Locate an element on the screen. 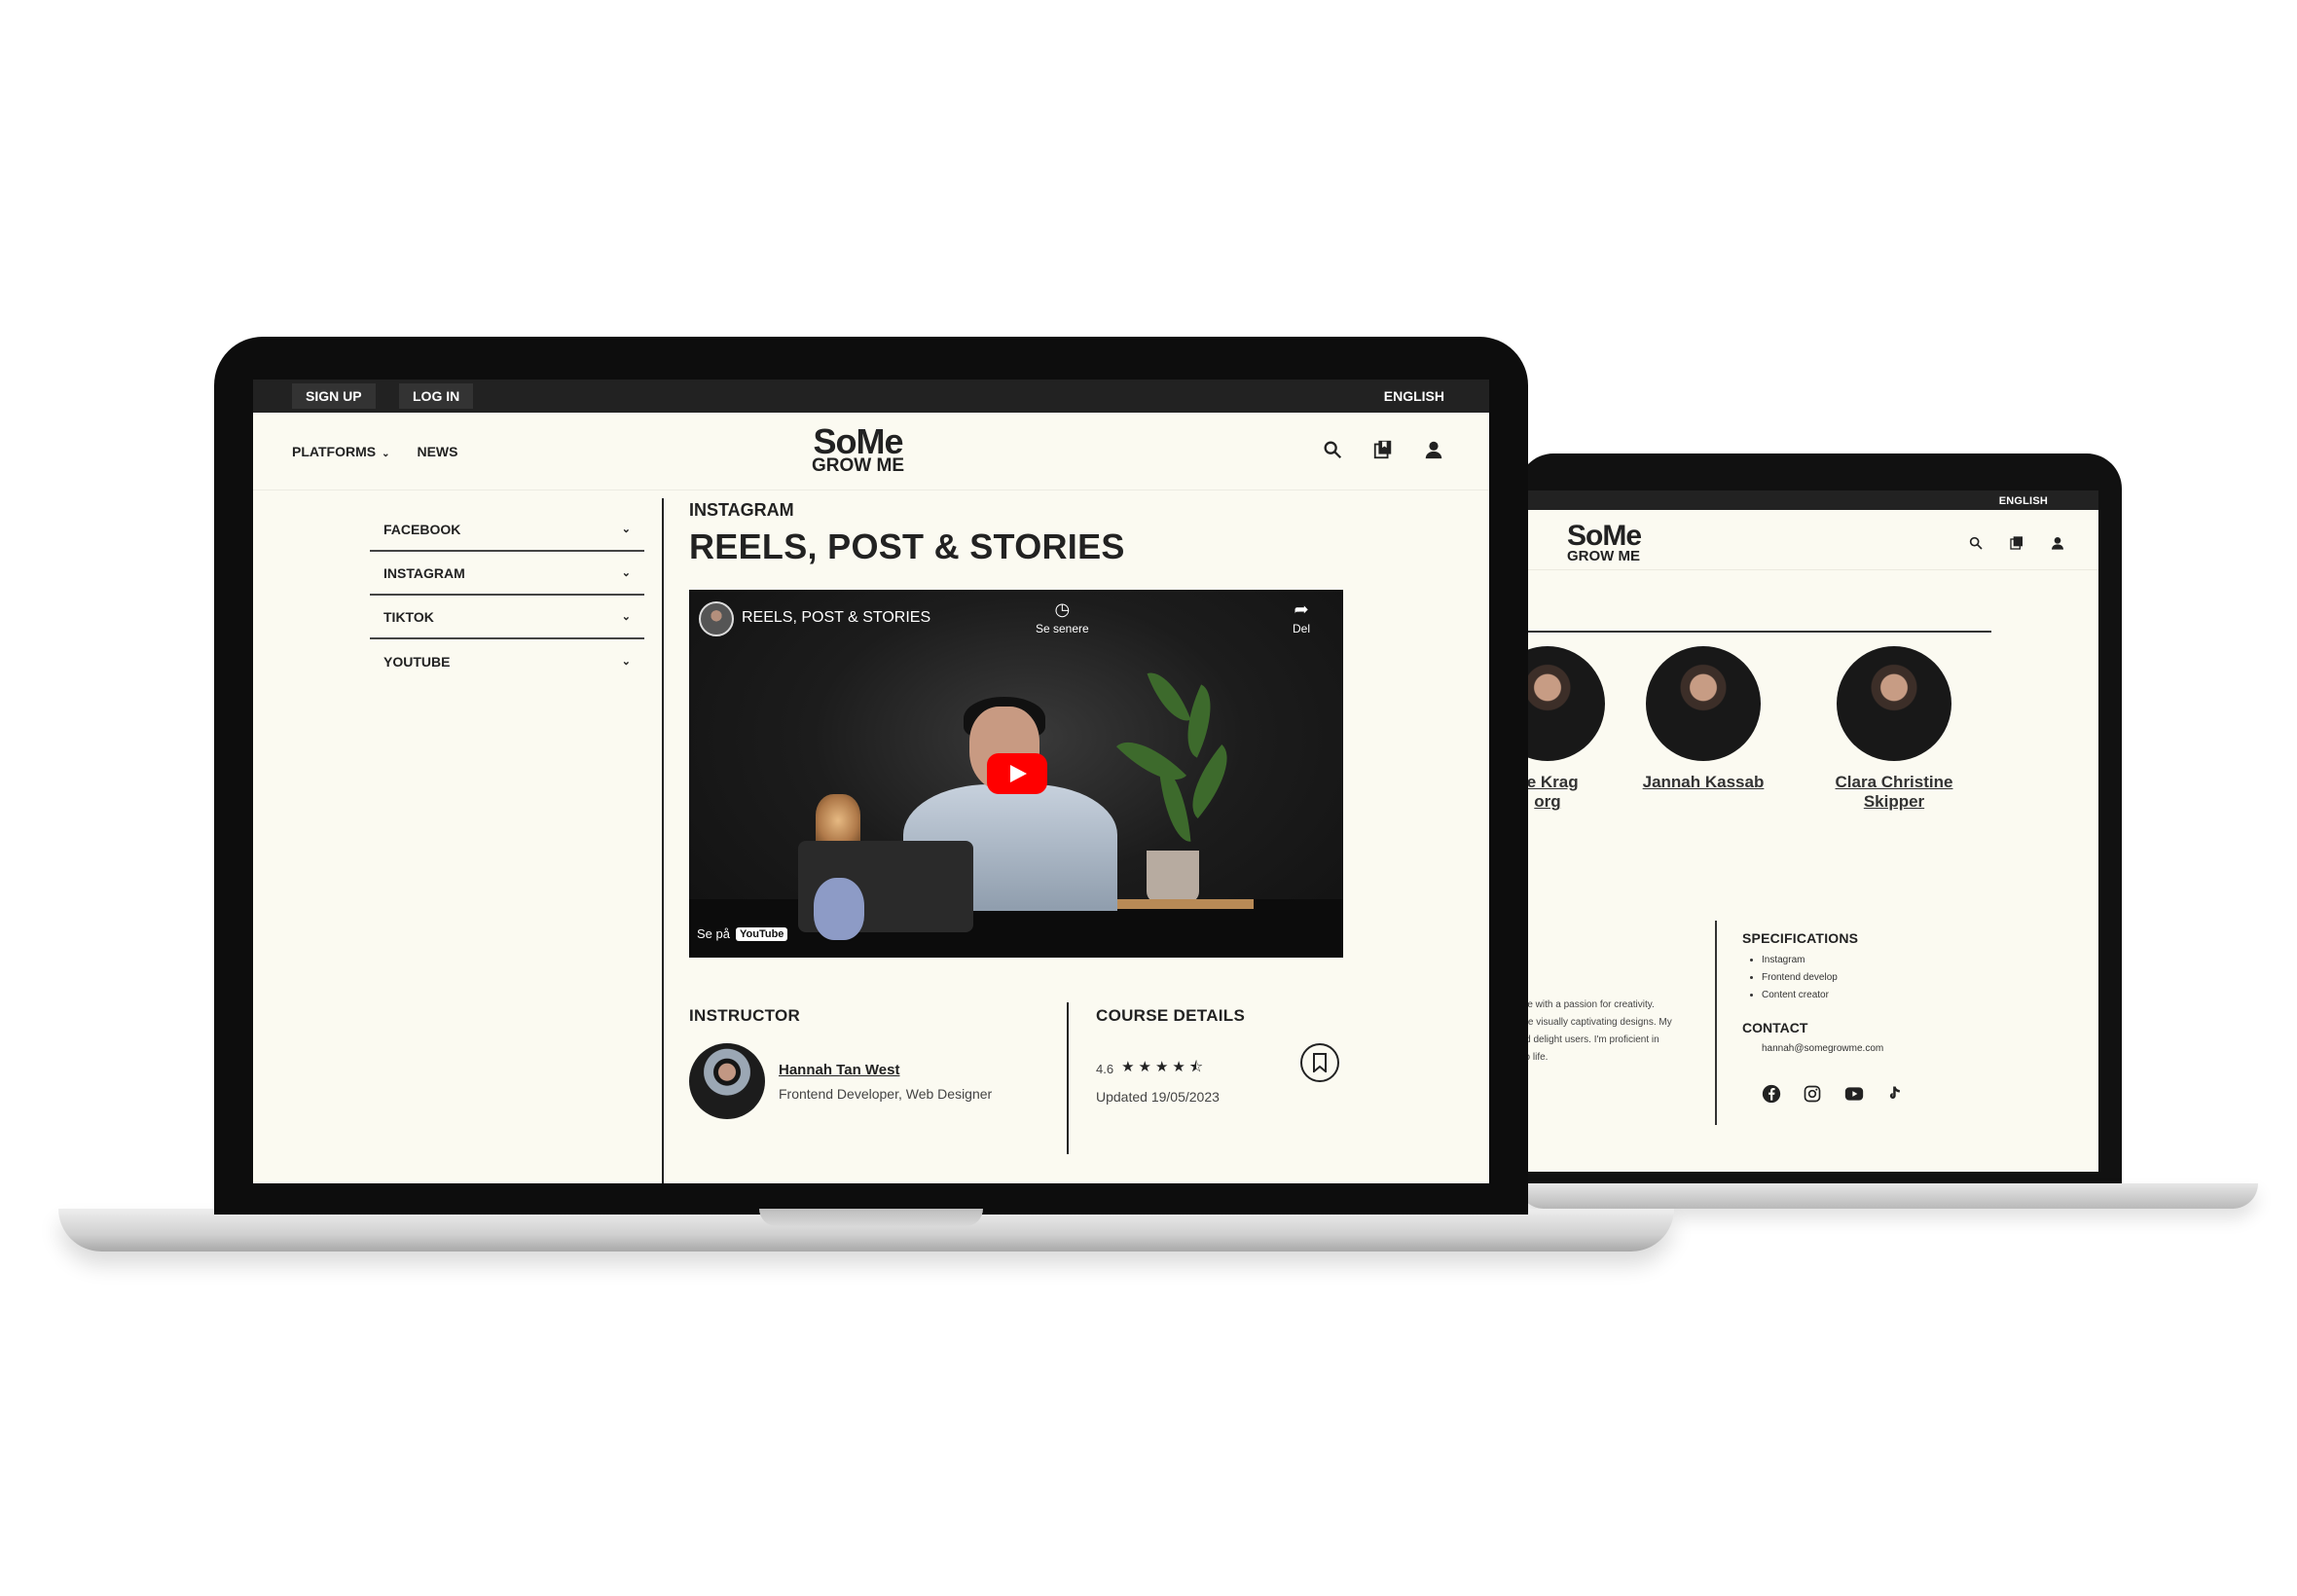  social-links is located at coordinates (1833, 1094).